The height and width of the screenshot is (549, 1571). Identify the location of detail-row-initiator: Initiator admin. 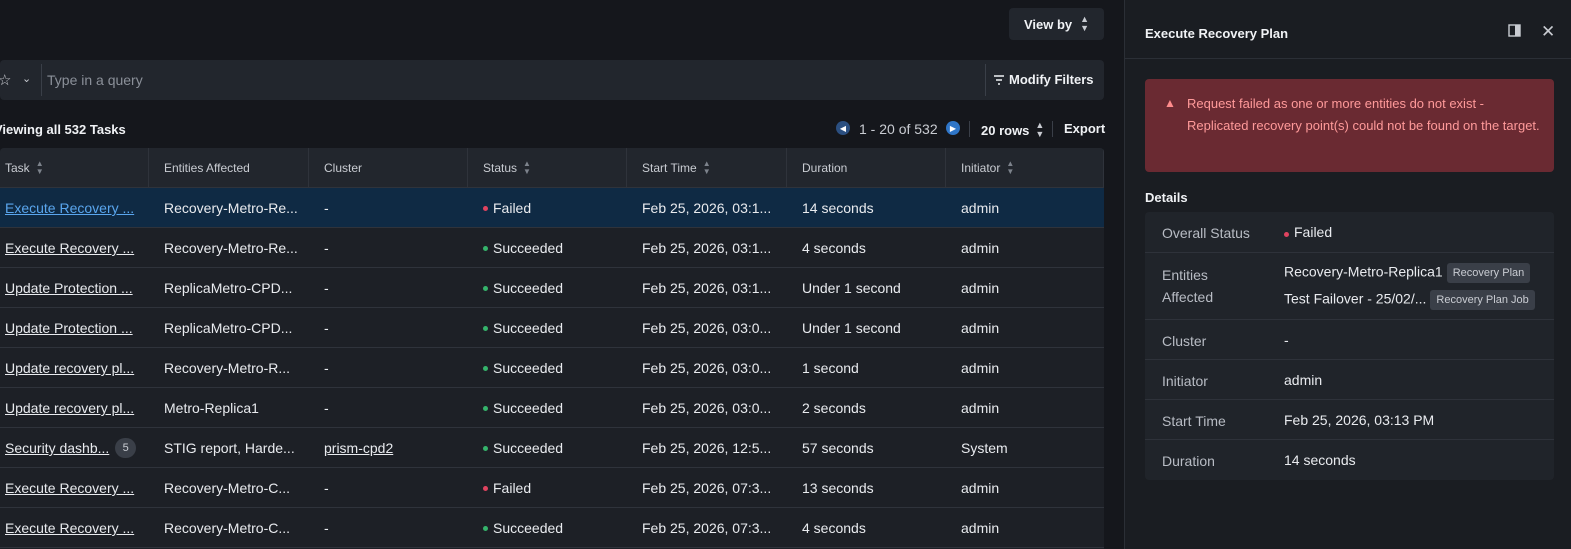
(1349, 380).